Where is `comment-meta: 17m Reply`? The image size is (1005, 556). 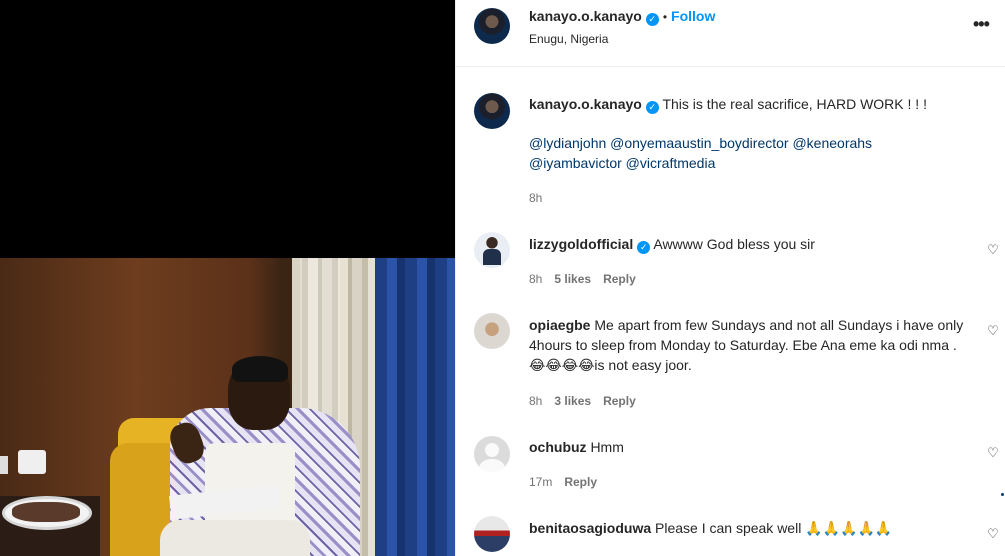 comment-meta: 17m Reply is located at coordinates (569, 482).